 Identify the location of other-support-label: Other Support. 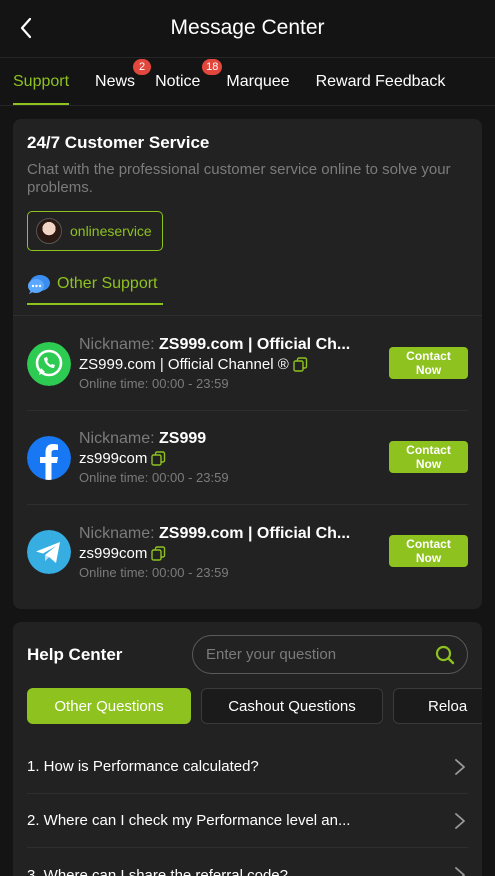
(107, 283).